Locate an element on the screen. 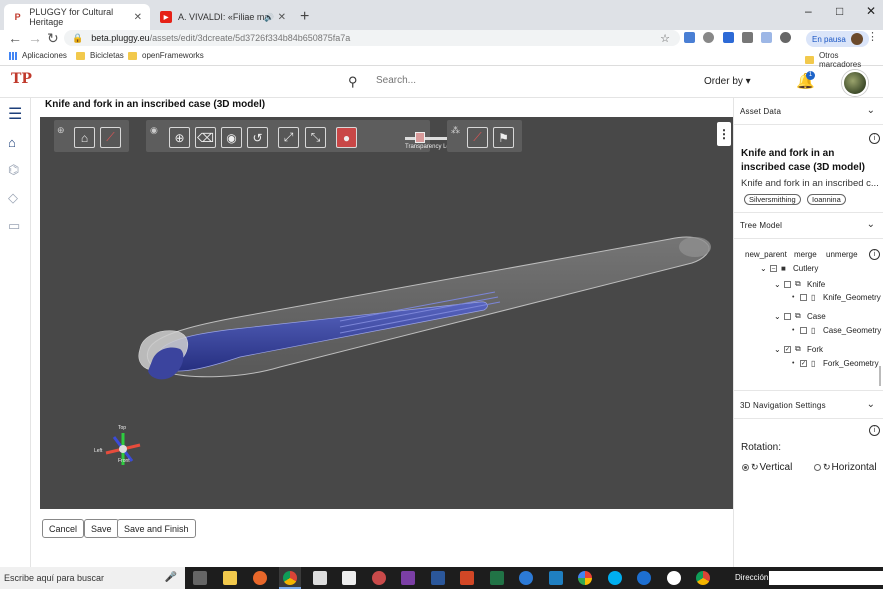 This screenshot has height=589, width=883. merge-button: merge is located at coordinates (805, 254).